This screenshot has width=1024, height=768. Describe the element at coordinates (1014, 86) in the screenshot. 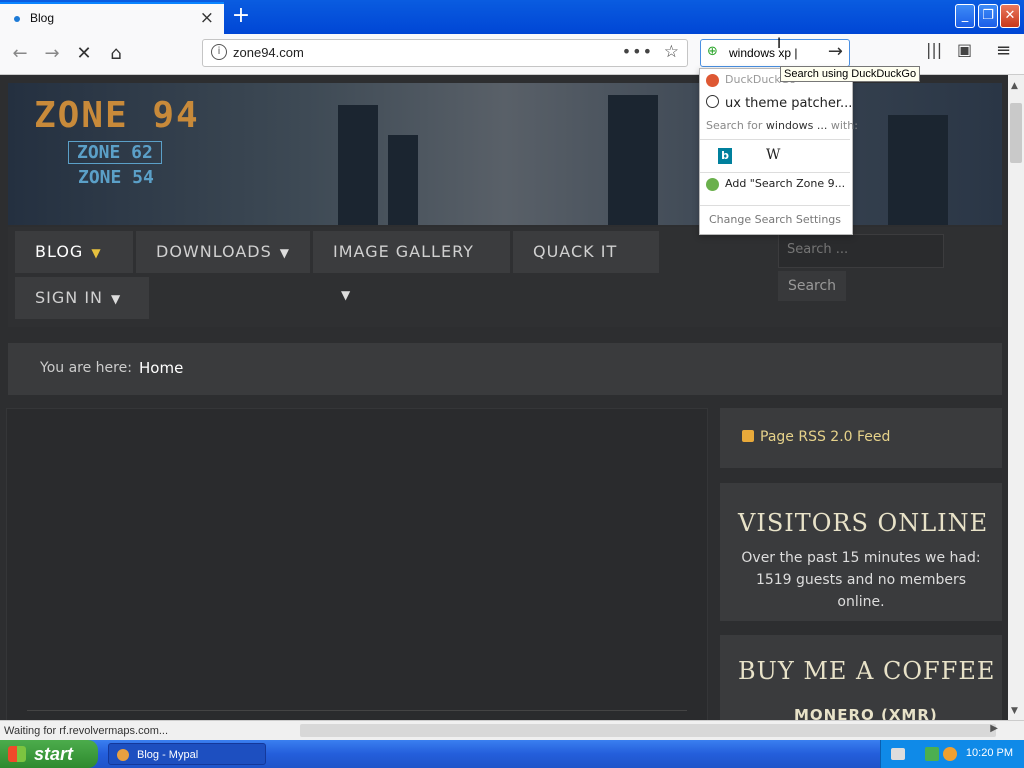

I see `scroll-up-icon: ▲` at that location.